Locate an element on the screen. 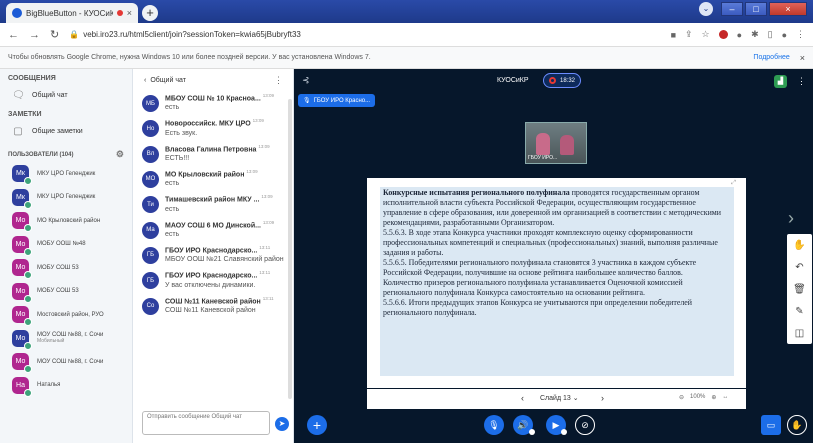 The height and width of the screenshot is (443, 813). browser-tab: BigBlueButton - КУОСиКР - × is located at coordinates (72, 13).